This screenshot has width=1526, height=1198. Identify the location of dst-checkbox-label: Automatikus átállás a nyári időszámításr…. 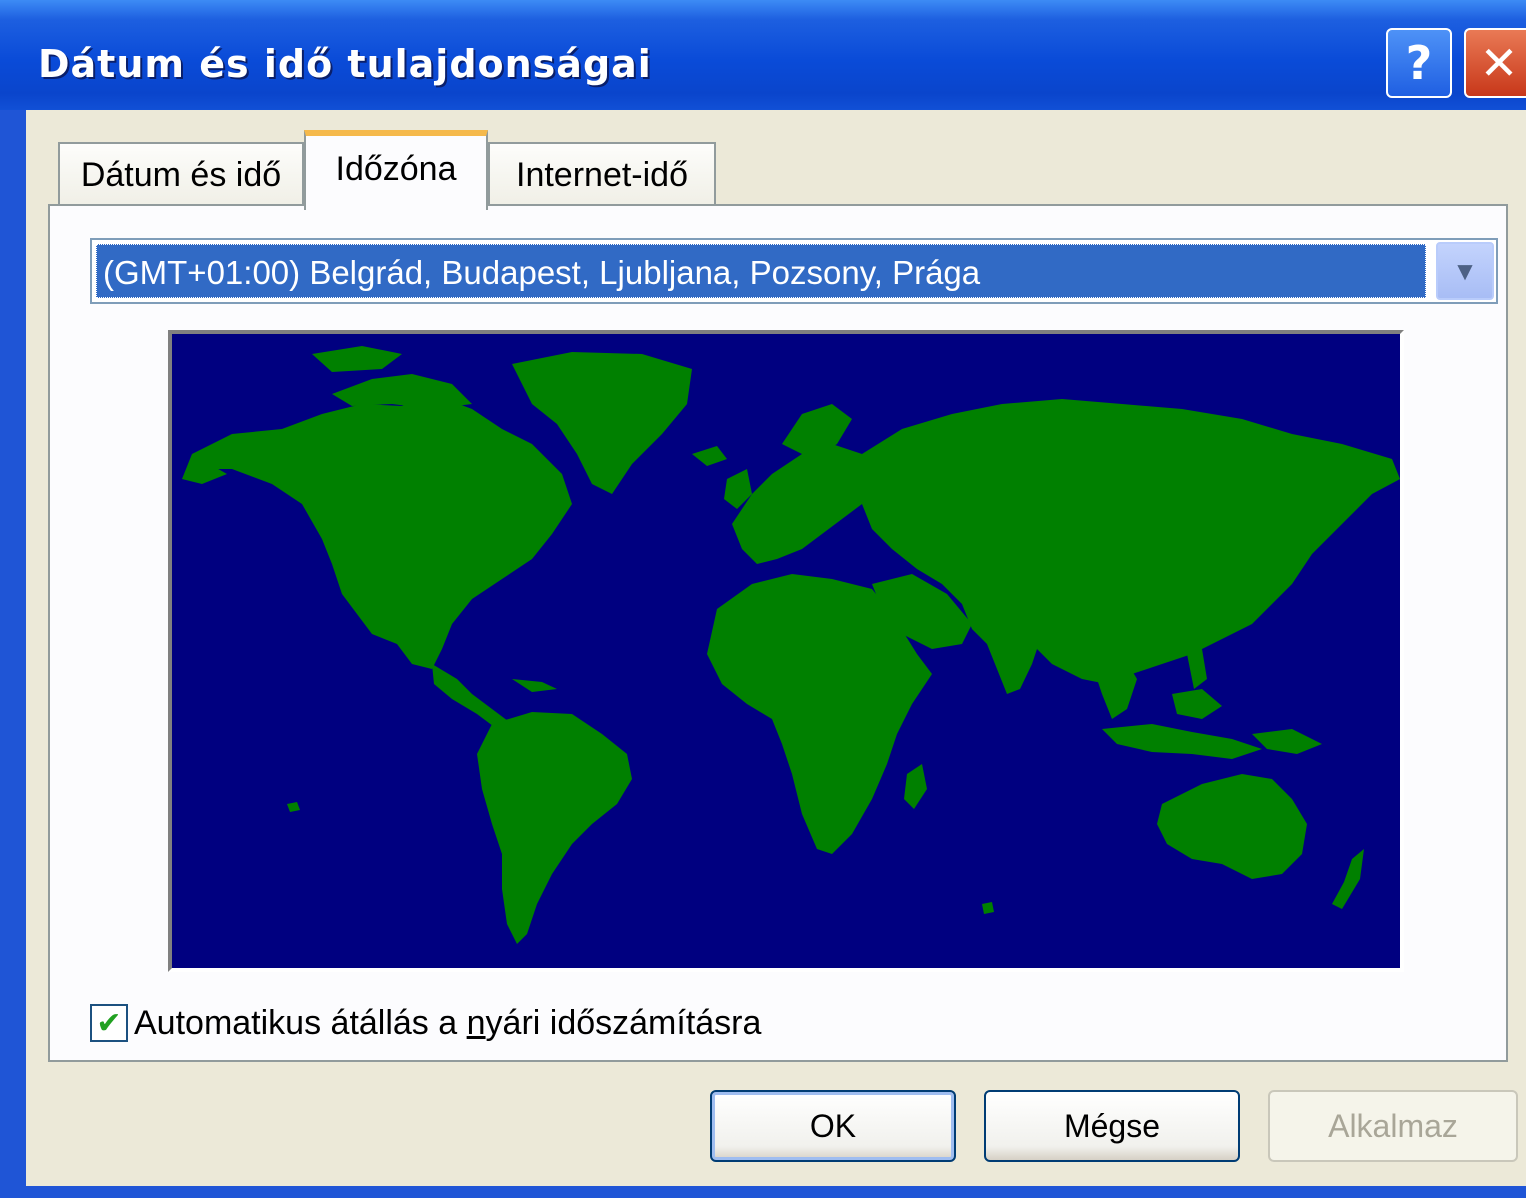
(447, 1023).